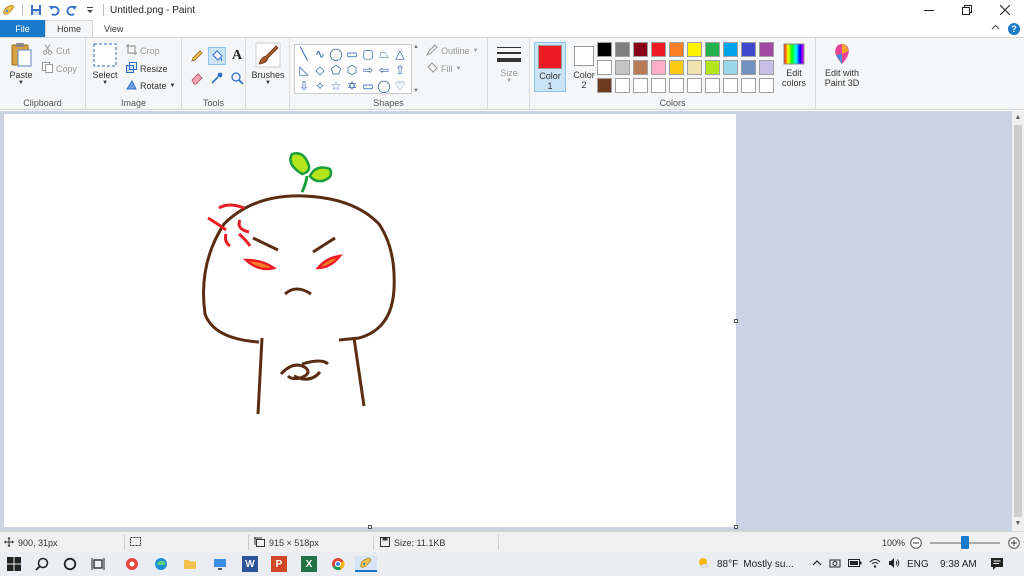 The height and width of the screenshot is (576, 1024). What do you see at coordinates (147, 68) in the screenshot?
I see `resize-button: Resize` at bounding box center [147, 68].